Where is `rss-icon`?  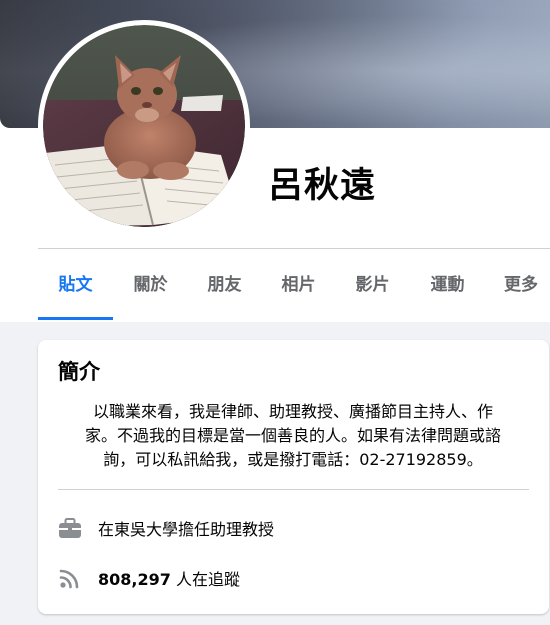
rss-icon is located at coordinates (69, 579).